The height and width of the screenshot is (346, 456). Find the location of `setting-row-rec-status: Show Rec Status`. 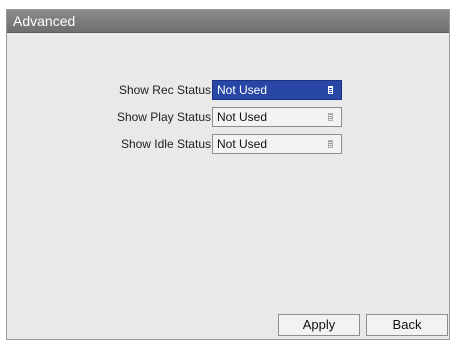

setting-row-rec-status: Show Rec Status is located at coordinates (109, 90).